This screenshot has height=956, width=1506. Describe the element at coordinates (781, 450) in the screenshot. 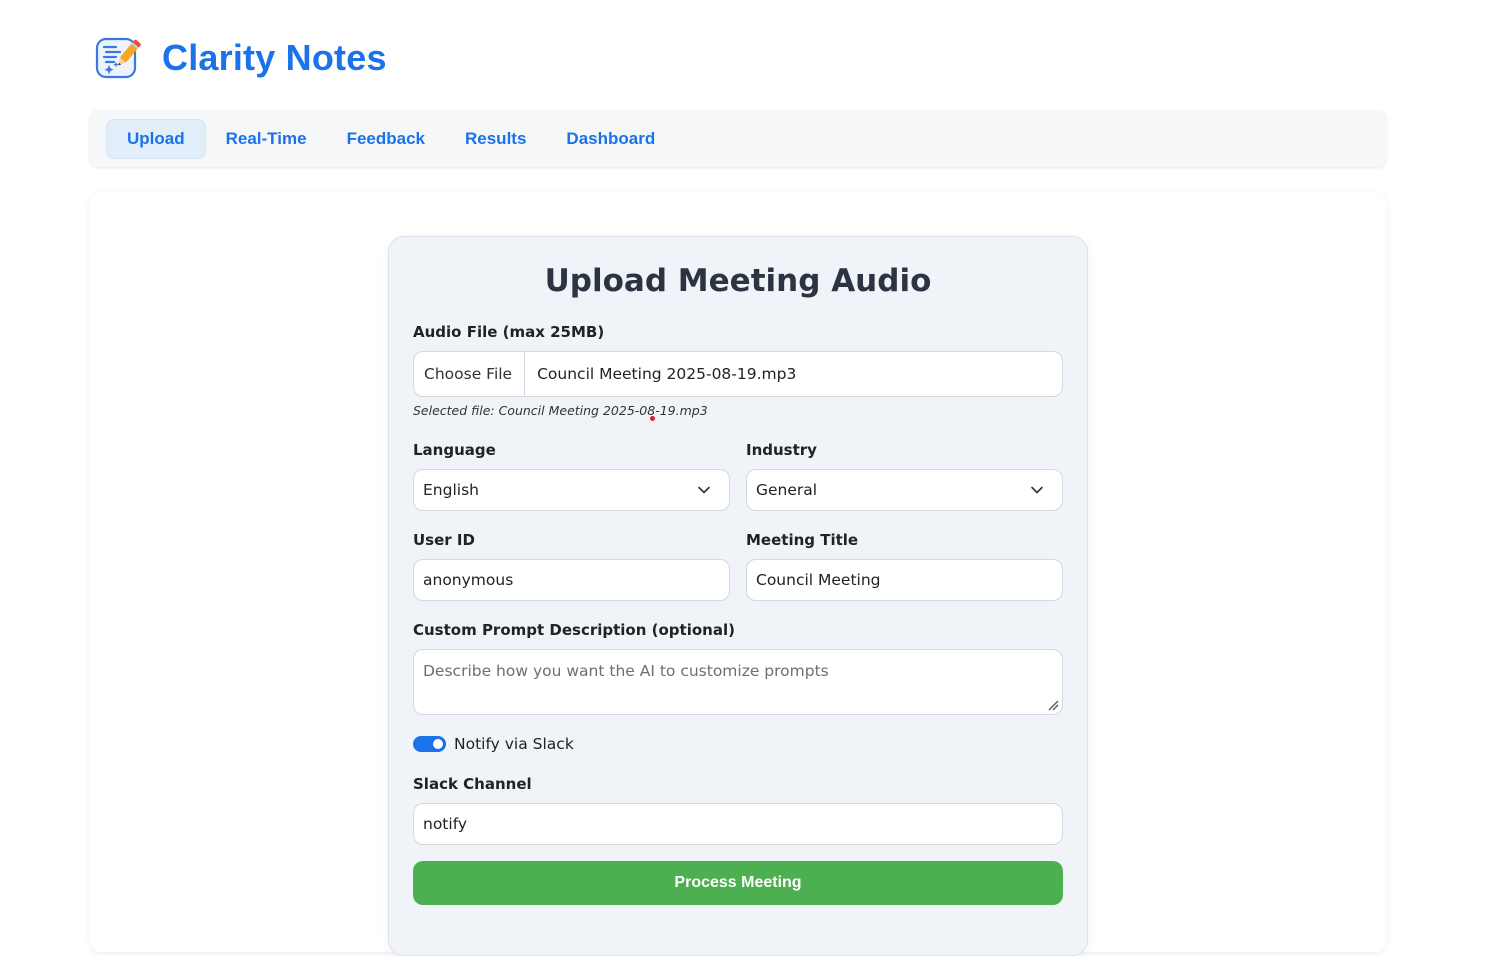

I see `industry-label: Industry` at that location.